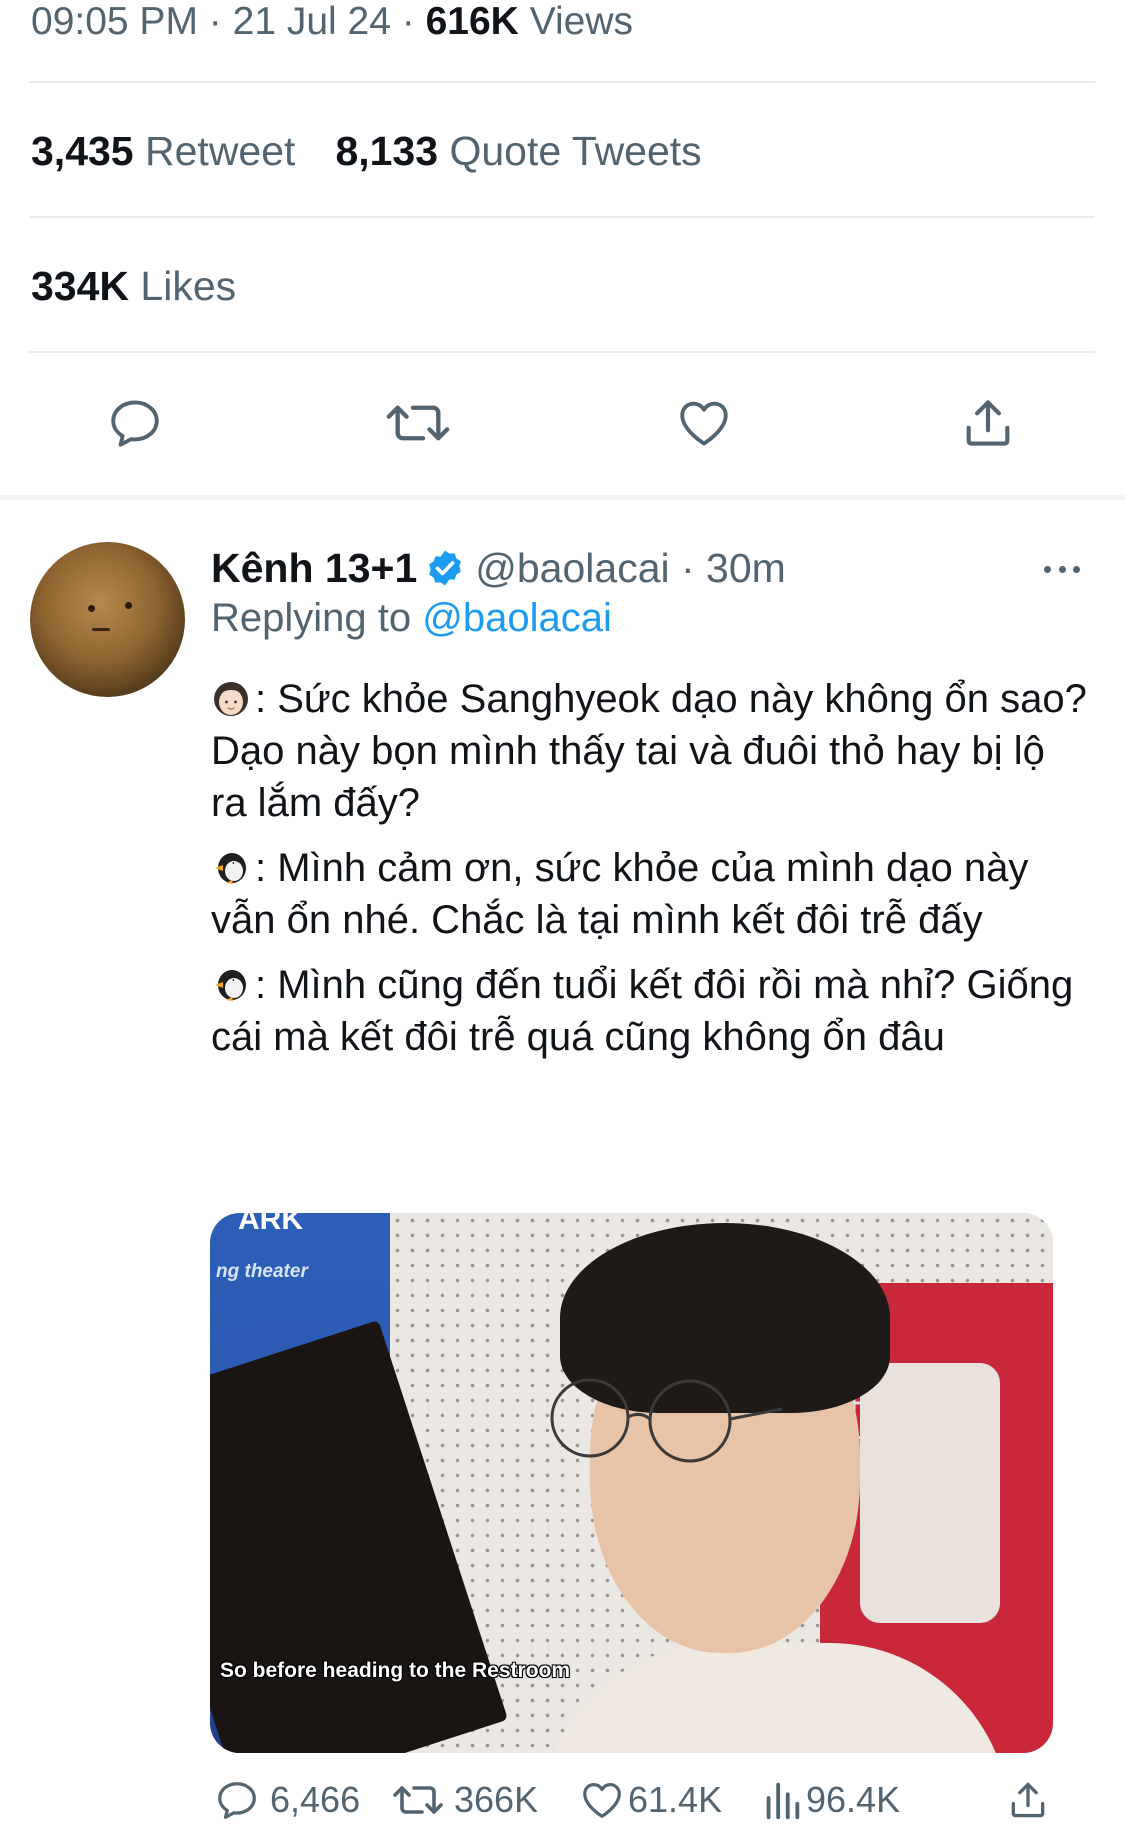  I want to click on engagement-stats-row: 3,435 Retweet 8,133 Quote Tweets, so click(366, 151).